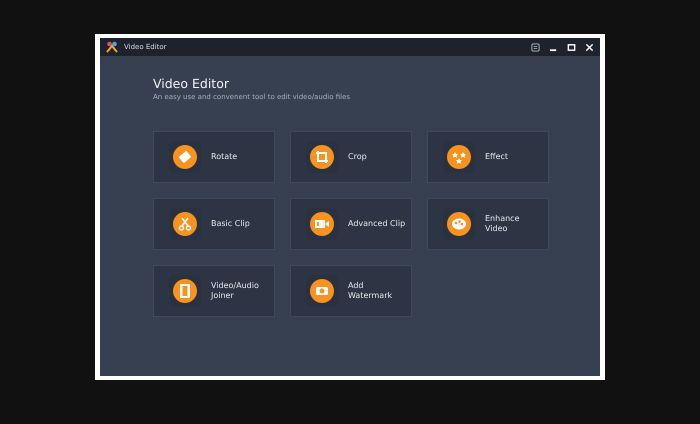 The height and width of the screenshot is (424, 700). Describe the element at coordinates (488, 157) in the screenshot. I see `tool-card: Effect` at that location.